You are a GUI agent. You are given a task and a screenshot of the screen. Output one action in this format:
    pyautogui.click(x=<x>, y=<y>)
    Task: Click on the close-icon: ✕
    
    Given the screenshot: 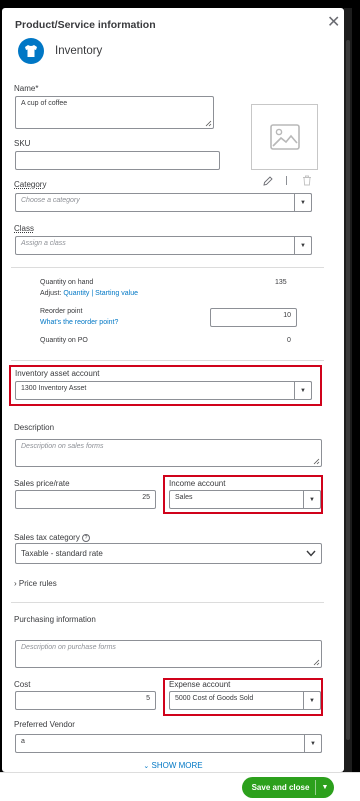 What is the action you would take?
    pyautogui.click(x=333, y=23)
    